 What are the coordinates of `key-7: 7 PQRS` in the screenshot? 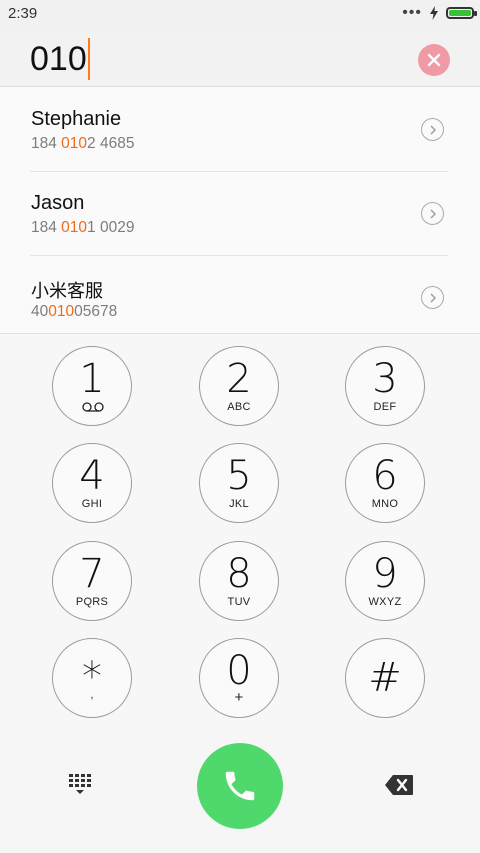 It's located at (92, 581).